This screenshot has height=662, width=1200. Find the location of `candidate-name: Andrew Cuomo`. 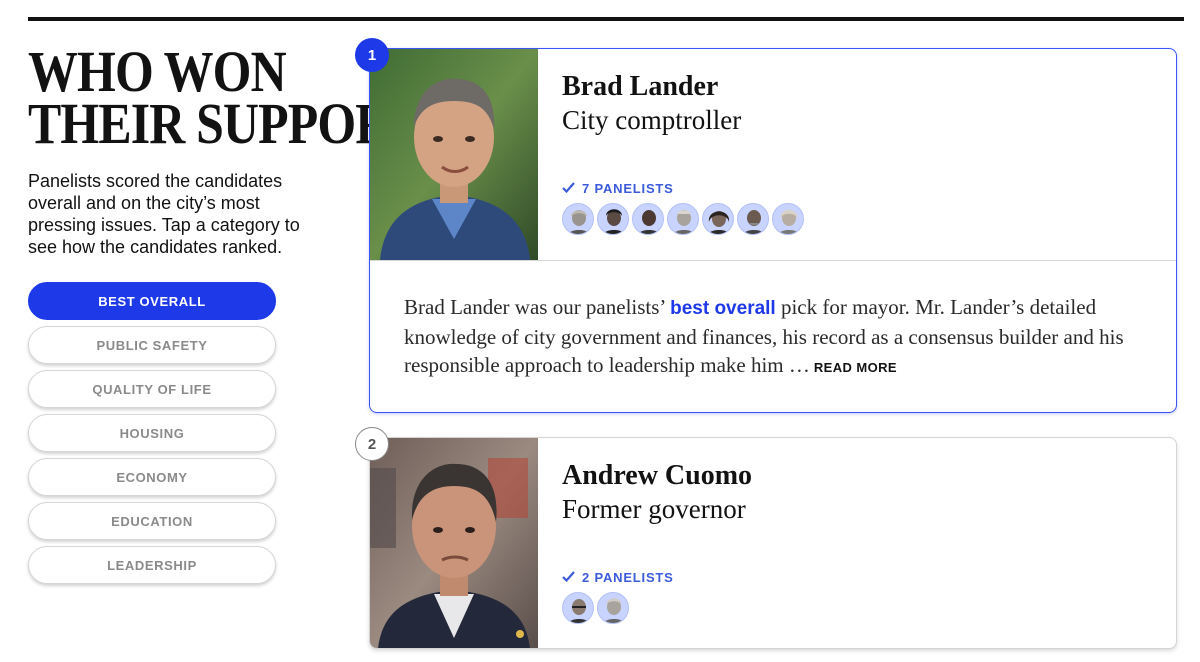

candidate-name: Andrew Cuomo is located at coordinates (657, 475).